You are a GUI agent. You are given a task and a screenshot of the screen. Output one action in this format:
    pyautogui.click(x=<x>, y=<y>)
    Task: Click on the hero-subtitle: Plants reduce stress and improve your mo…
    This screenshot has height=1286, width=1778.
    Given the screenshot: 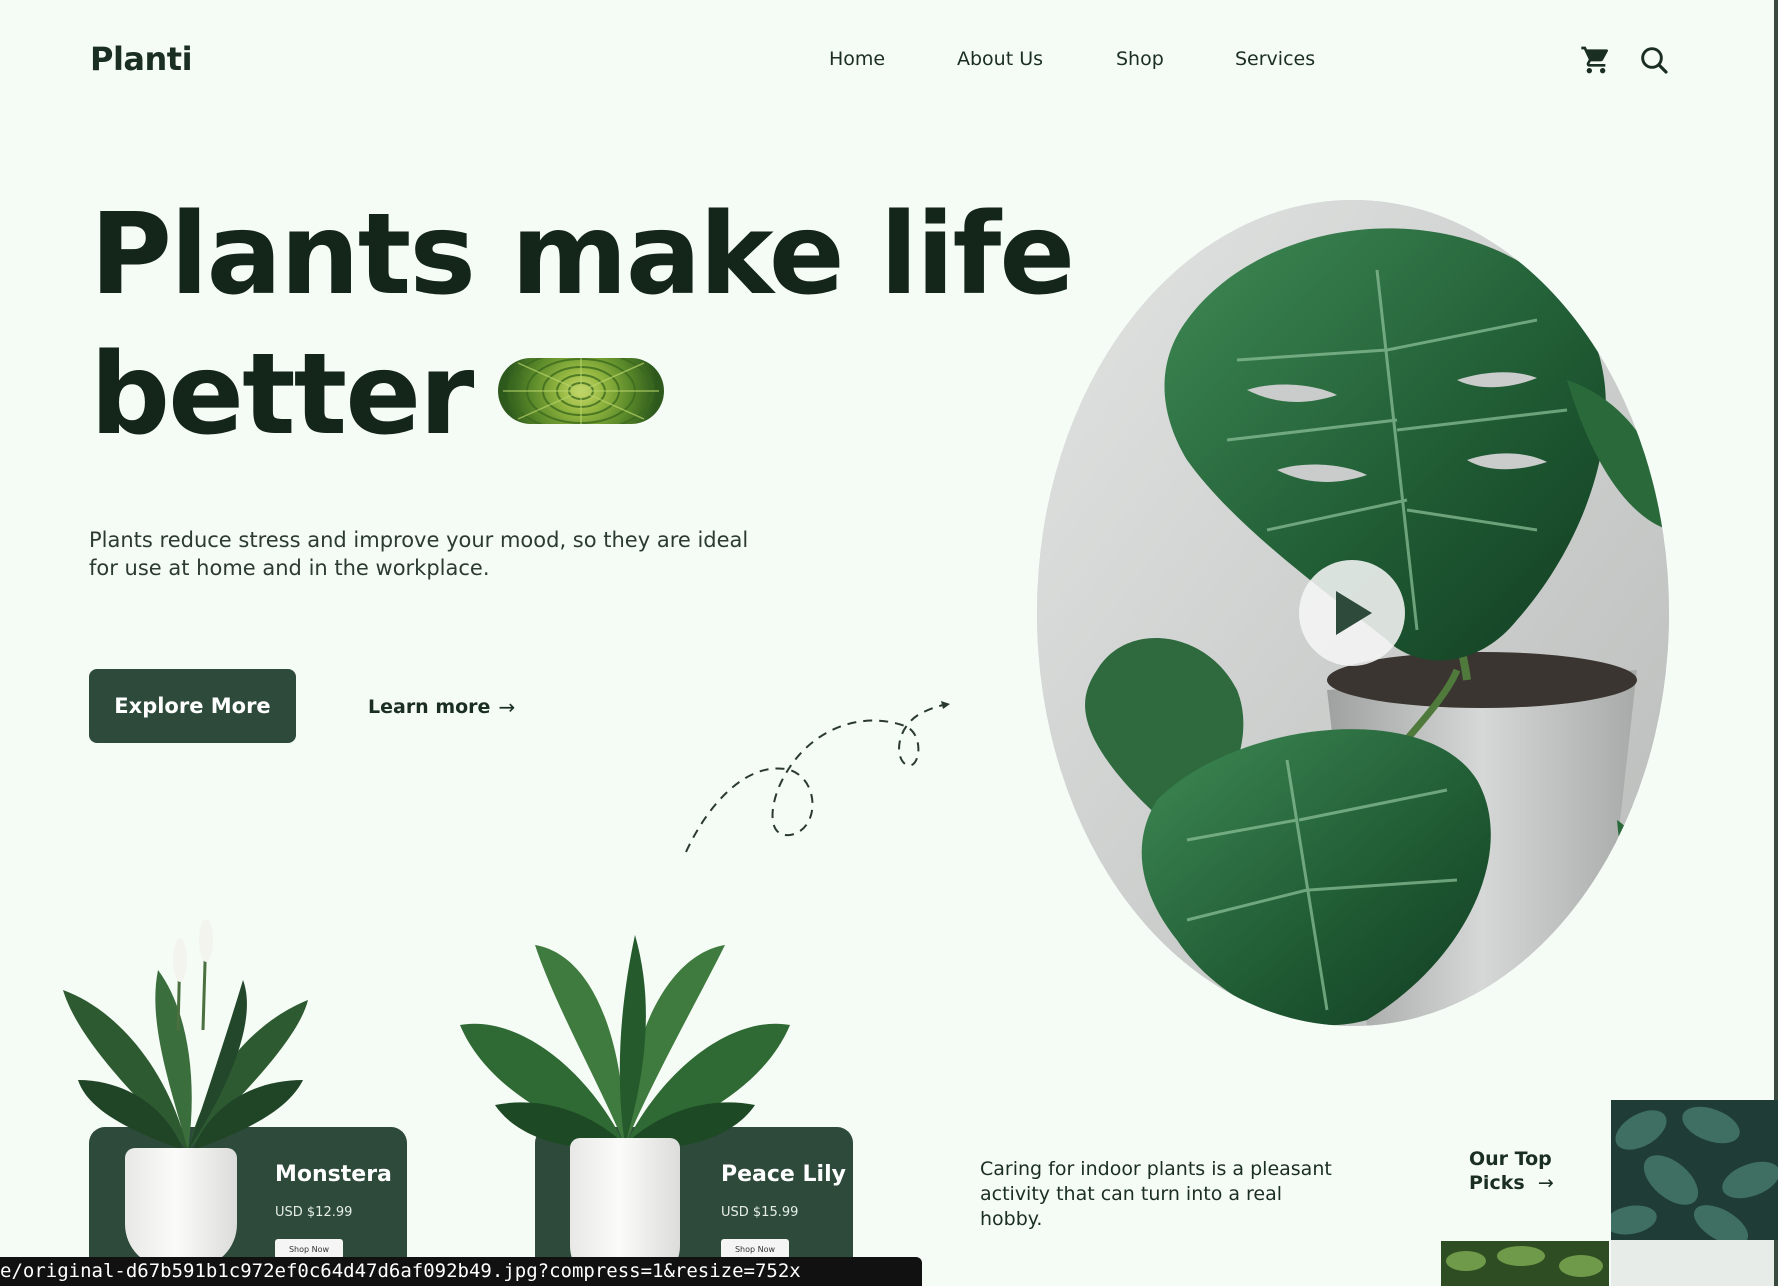 What is the action you would take?
    pyautogui.click(x=419, y=554)
    